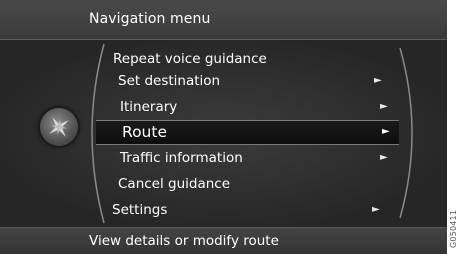  I want to click on menu-item-label: Itinerary, so click(149, 107).